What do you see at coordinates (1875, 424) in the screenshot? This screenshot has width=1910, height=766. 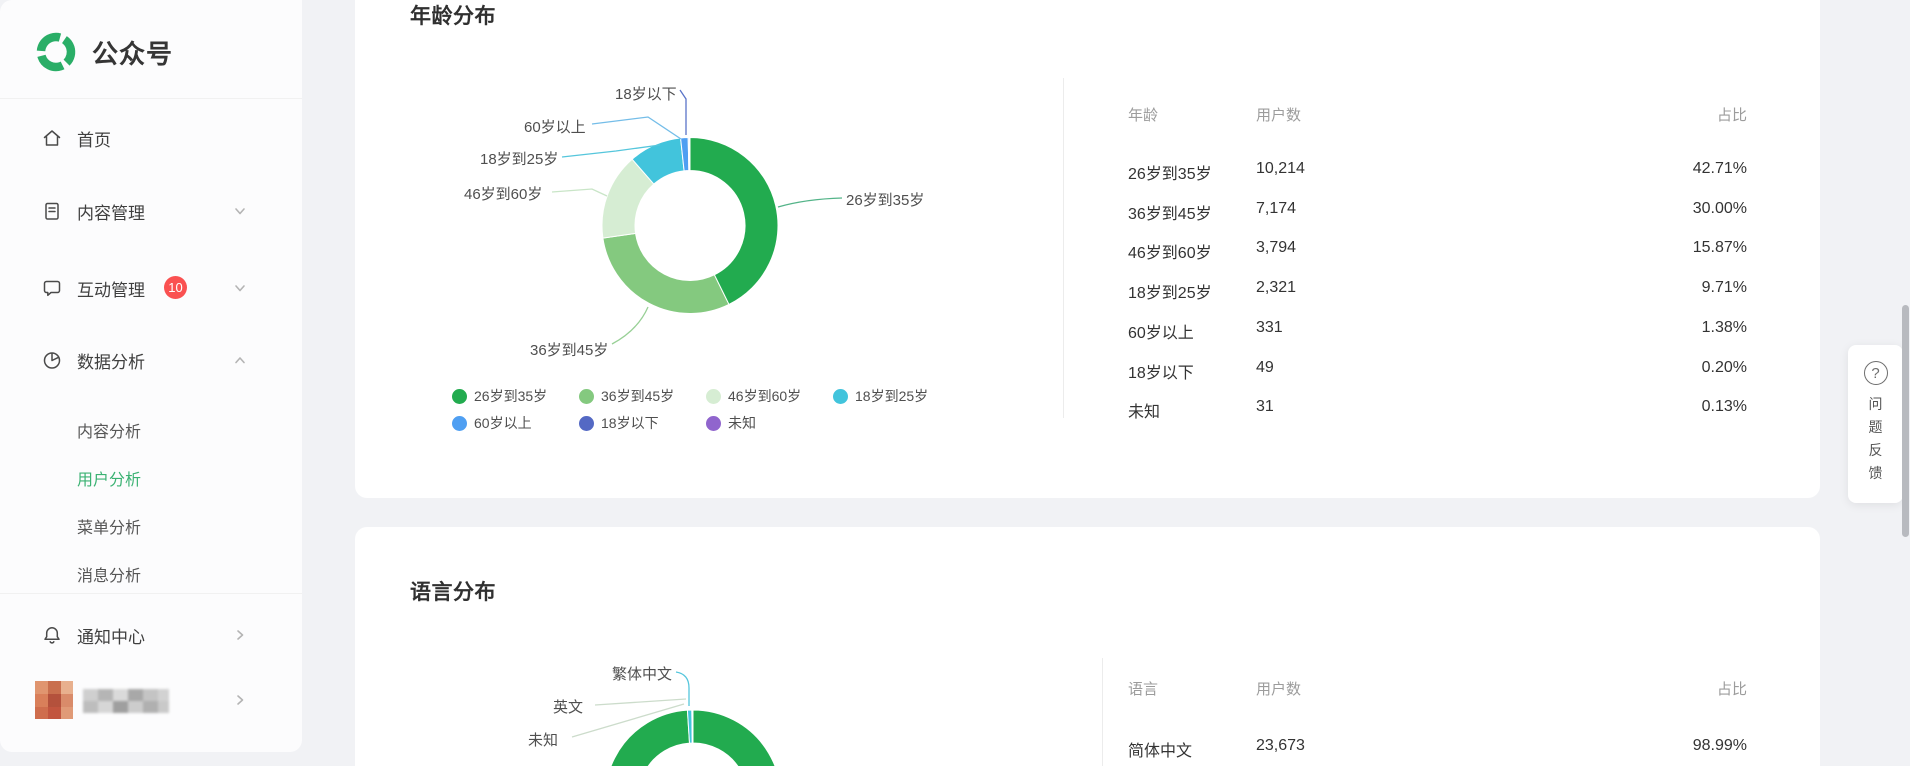 I see `feedback-widget: ? 问题反馈` at bounding box center [1875, 424].